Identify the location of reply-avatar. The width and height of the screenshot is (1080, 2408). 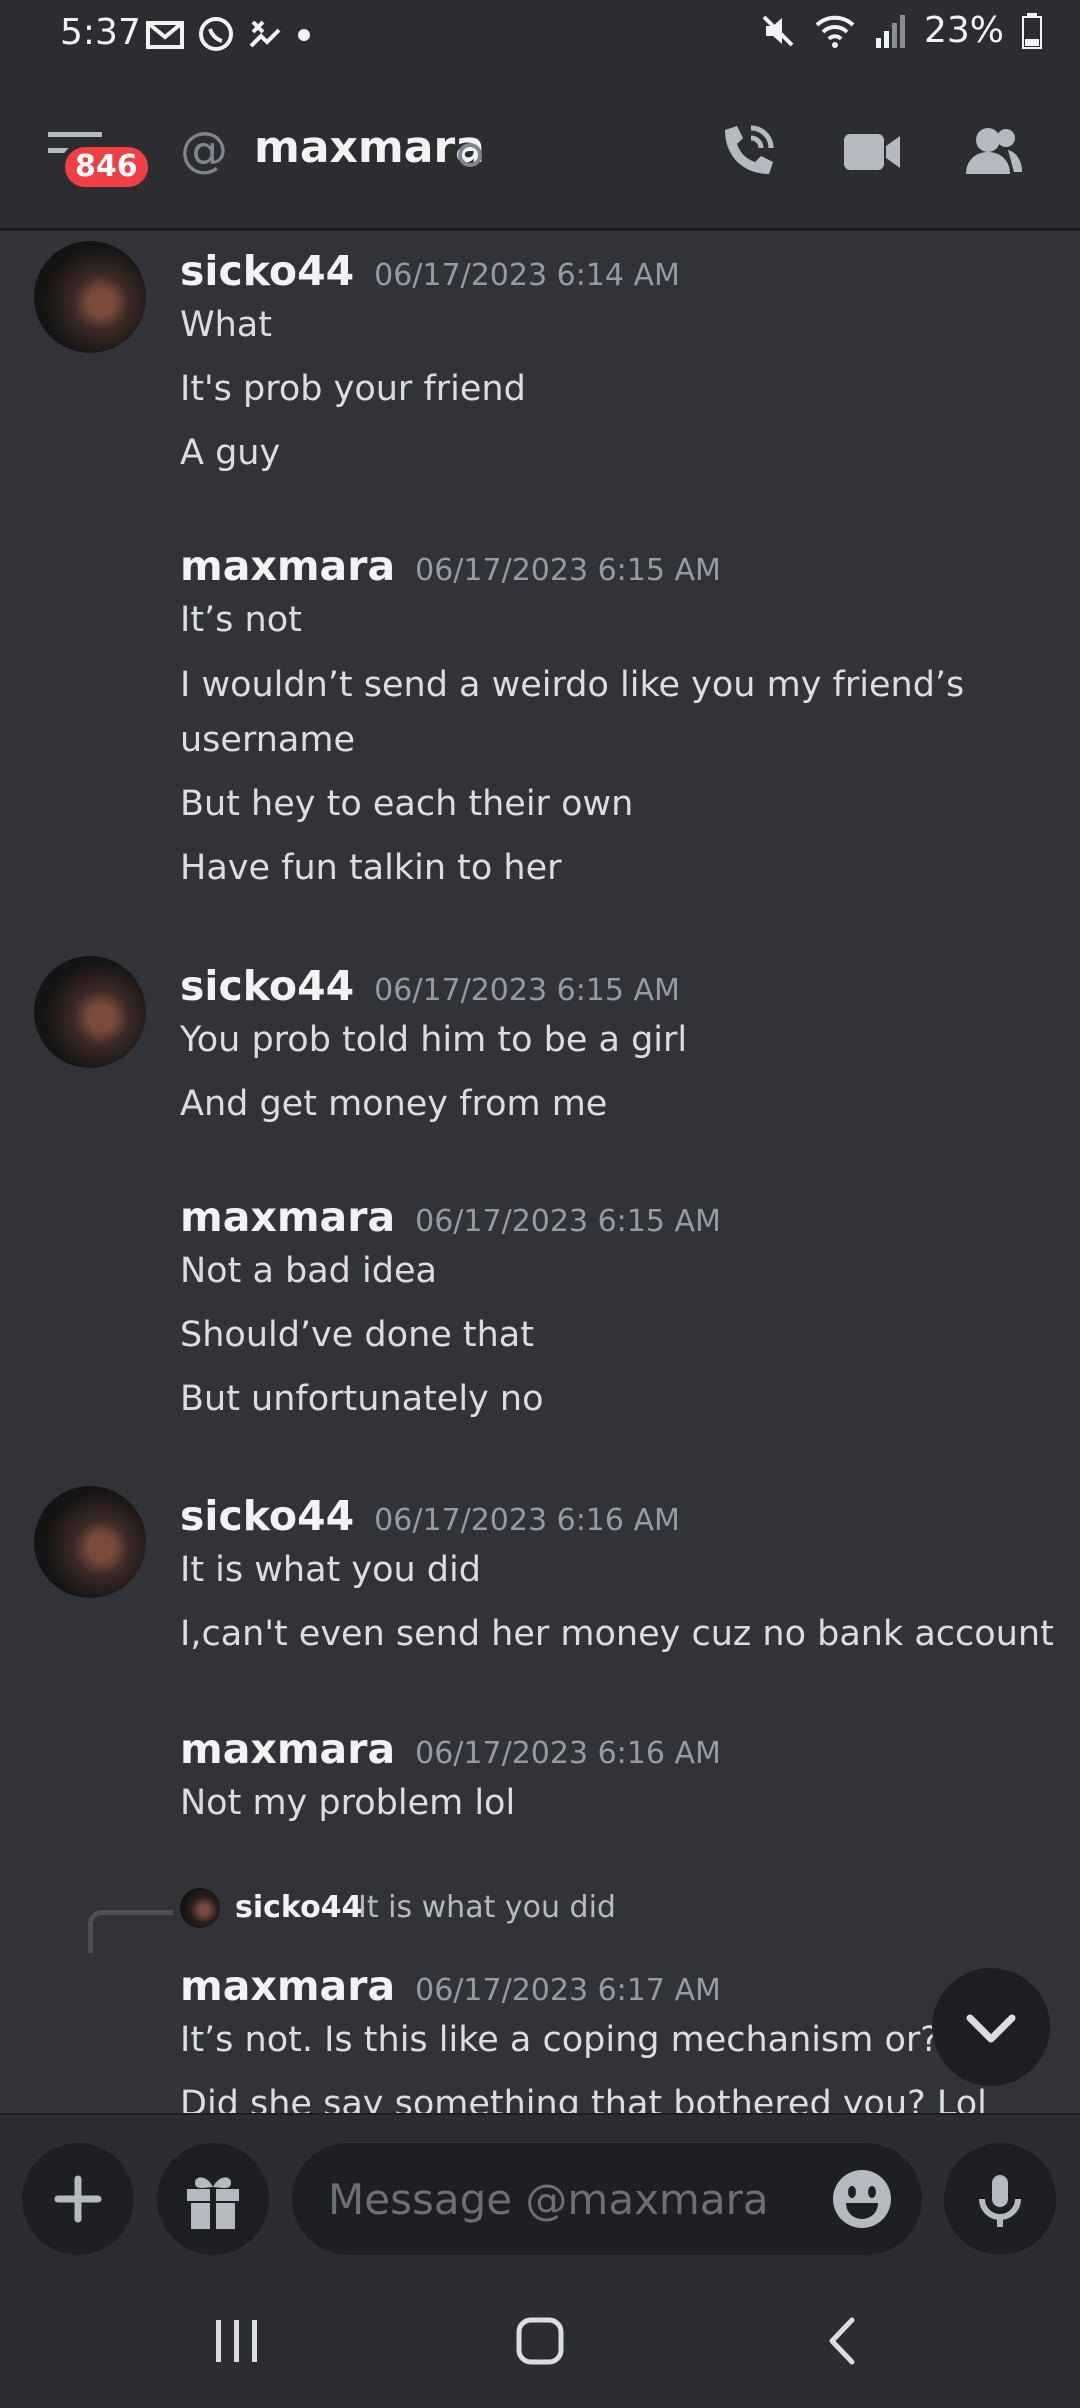
(200, 1908).